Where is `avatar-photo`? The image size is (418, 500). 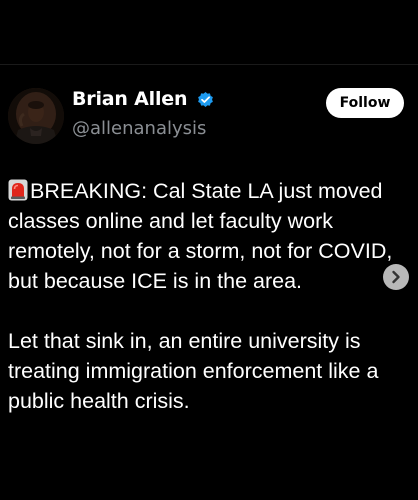
avatar-photo is located at coordinates (36, 116).